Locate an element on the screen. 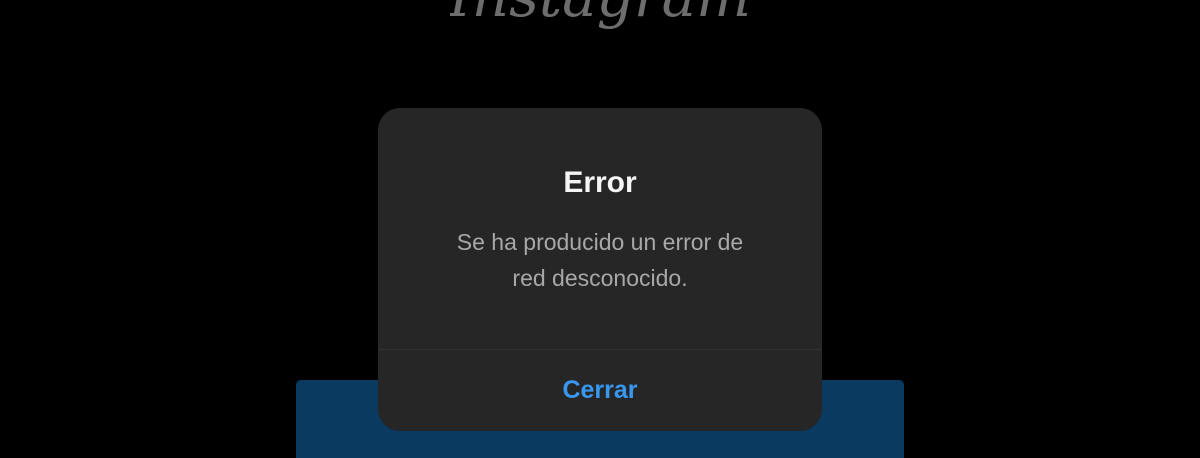 The width and height of the screenshot is (1200, 458). instagram-logo: Instagram is located at coordinates (600, 20).